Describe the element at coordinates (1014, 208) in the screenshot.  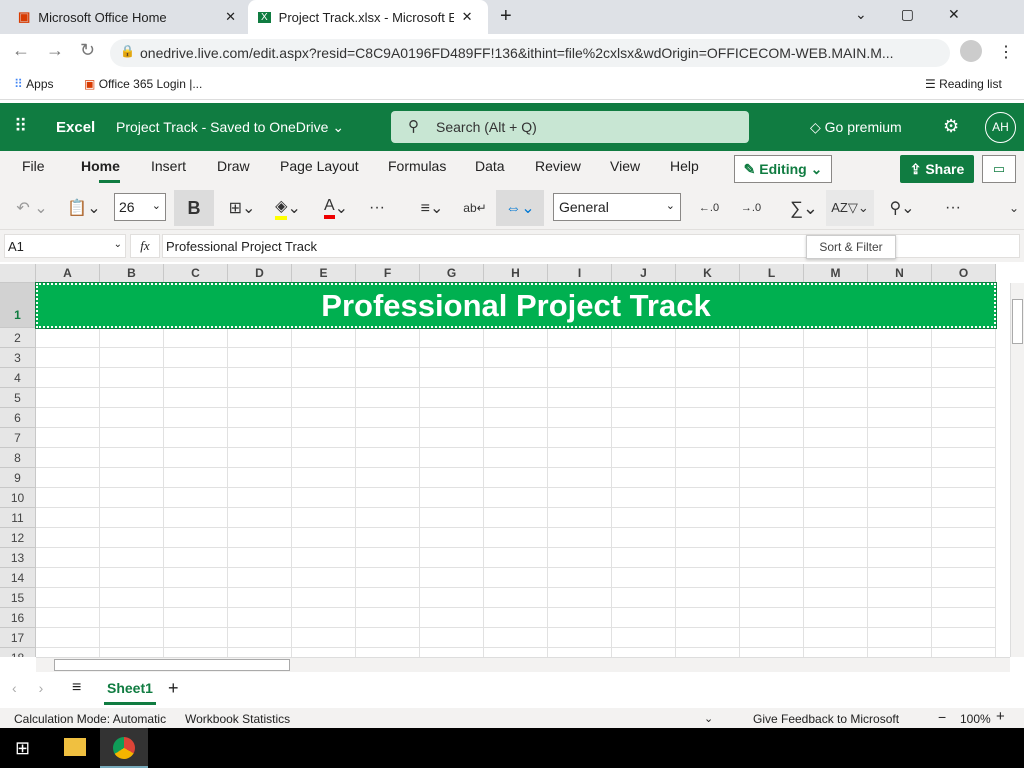
I see `expand-ribbon-button: ⌄` at that location.